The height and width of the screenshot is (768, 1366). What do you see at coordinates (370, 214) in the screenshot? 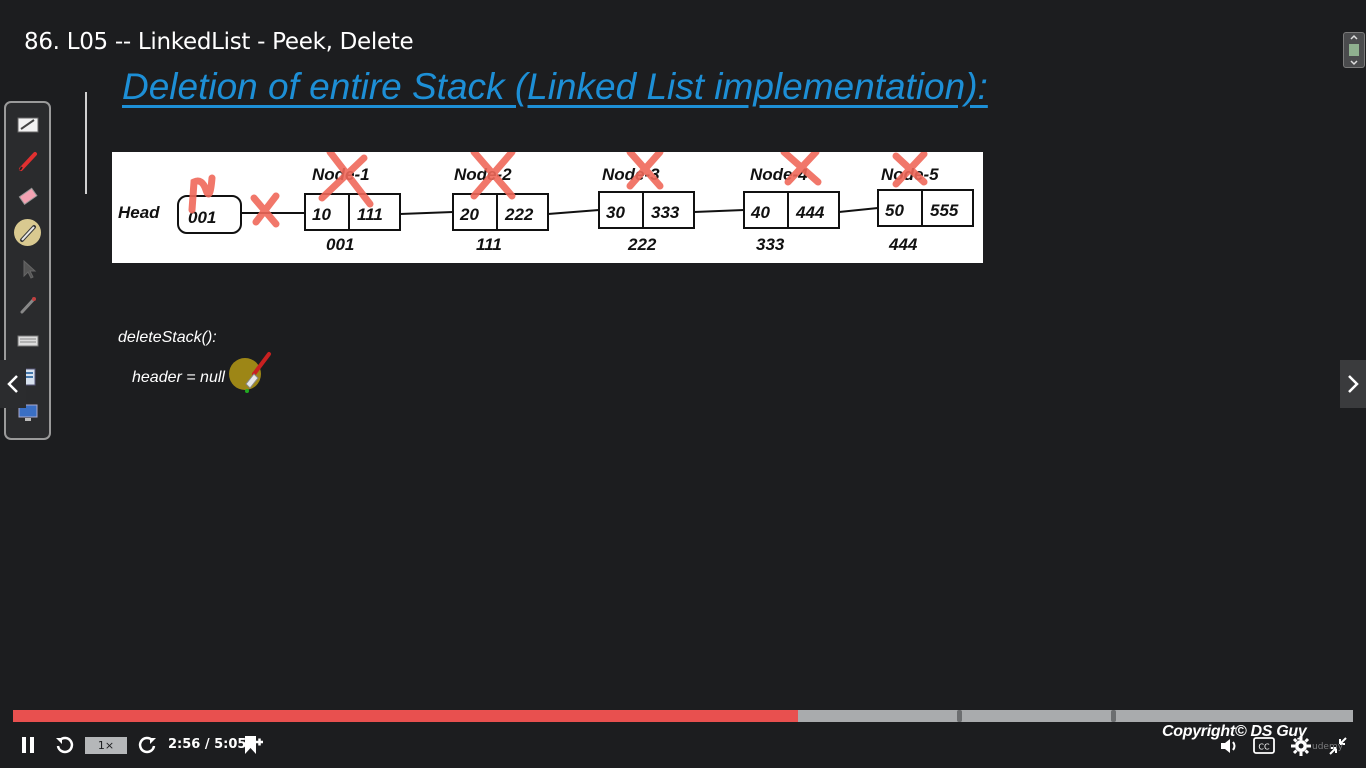
I see `node-next: 111` at bounding box center [370, 214].